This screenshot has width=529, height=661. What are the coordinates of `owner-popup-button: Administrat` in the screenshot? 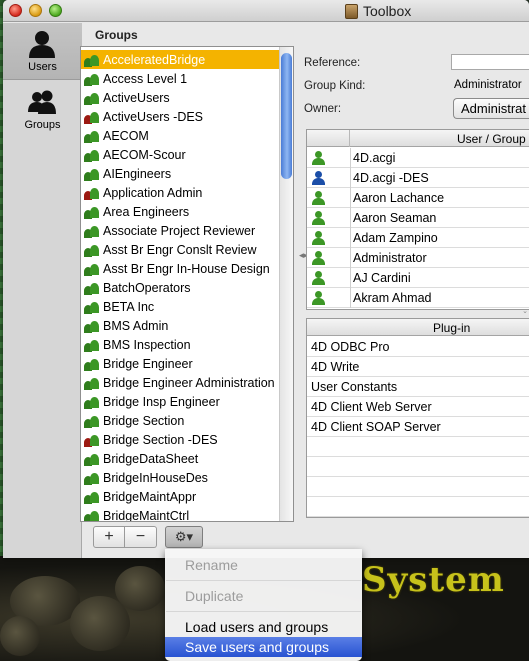 It's located at (491, 108).